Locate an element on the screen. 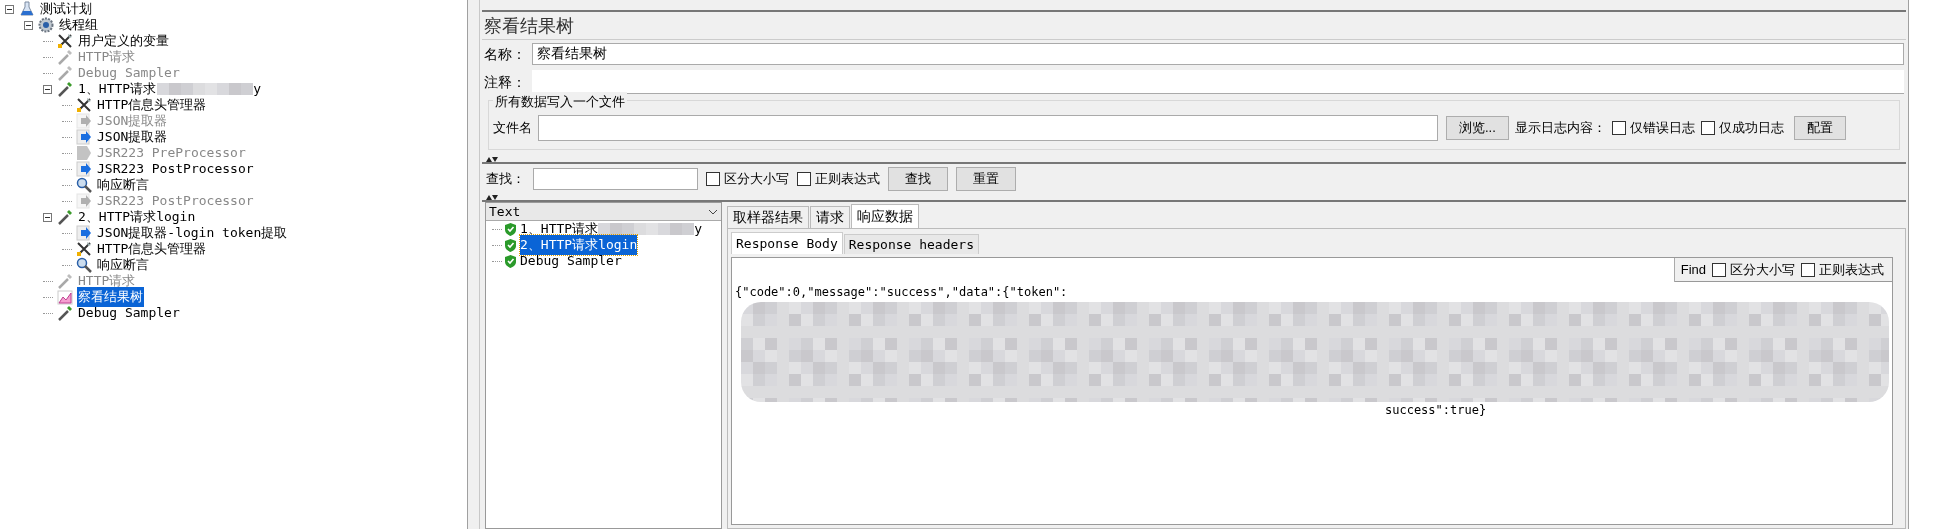  find-field is located at coordinates (1203, 269).